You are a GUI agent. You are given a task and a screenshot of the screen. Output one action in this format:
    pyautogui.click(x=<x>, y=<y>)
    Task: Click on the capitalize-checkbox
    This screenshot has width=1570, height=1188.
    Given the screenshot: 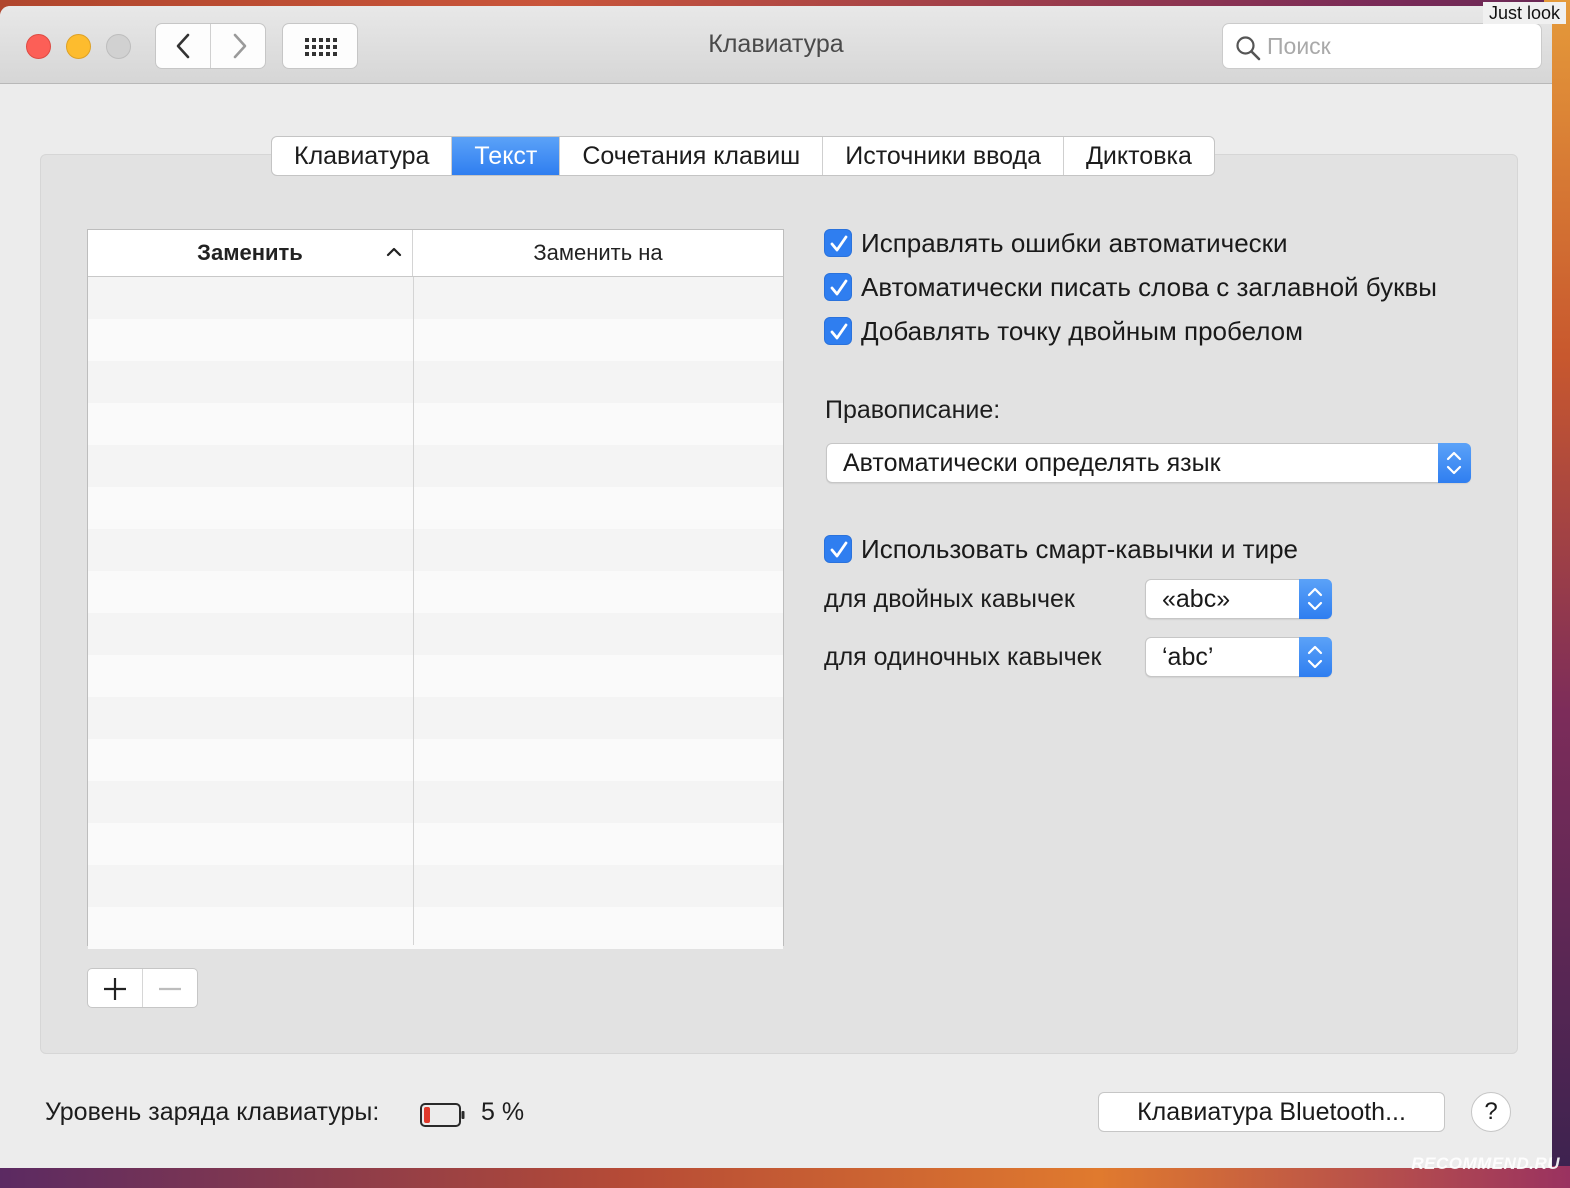 What is the action you would take?
    pyautogui.click(x=838, y=287)
    